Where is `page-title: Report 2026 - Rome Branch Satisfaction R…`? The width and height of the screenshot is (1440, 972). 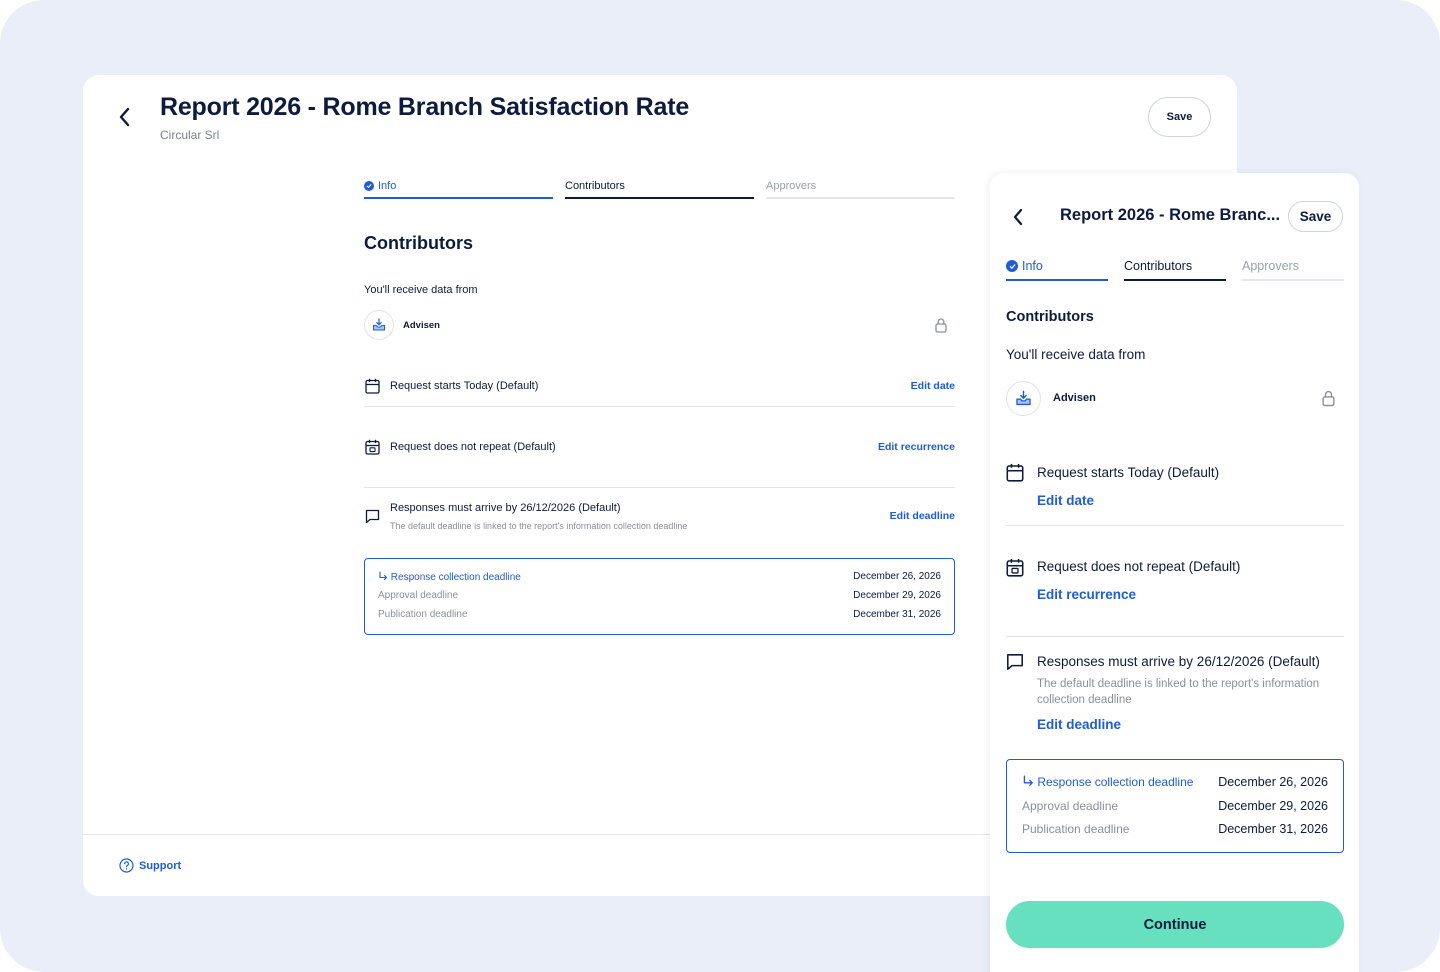 page-title: Report 2026 - Rome Branch Satisfaction R… is located at coordinates (425, 107).